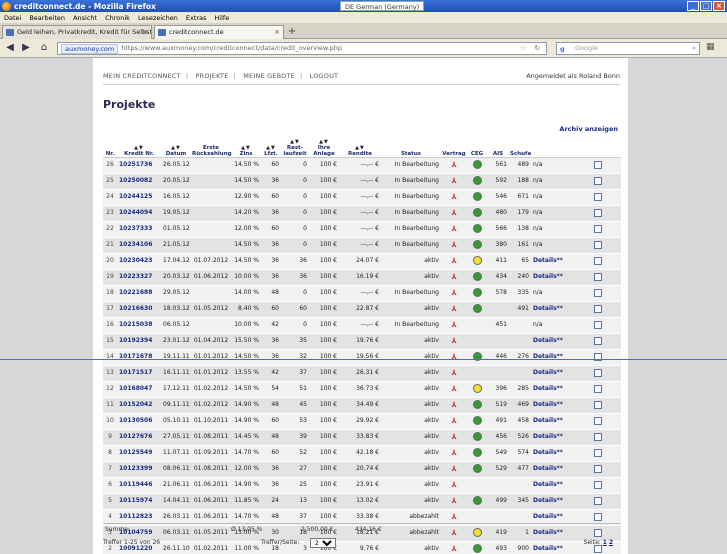 This screenshot has height=554, width=727. What do you see at coordinates (12, 18) in the screenshot?
I see `menu-item-0: Datei` at bounding box center [12, 18].